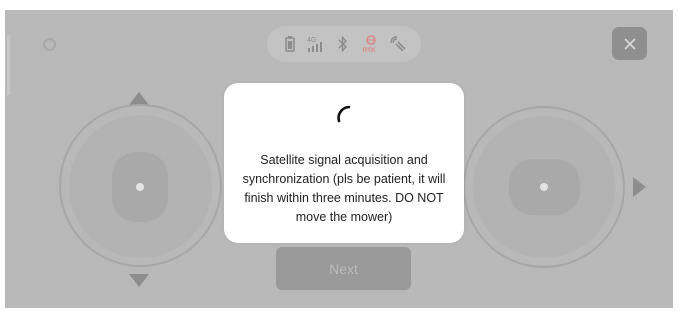  Describe the element at coordinates (639, 187) in the screenshot. I see `arrow-right-icon` at that location.